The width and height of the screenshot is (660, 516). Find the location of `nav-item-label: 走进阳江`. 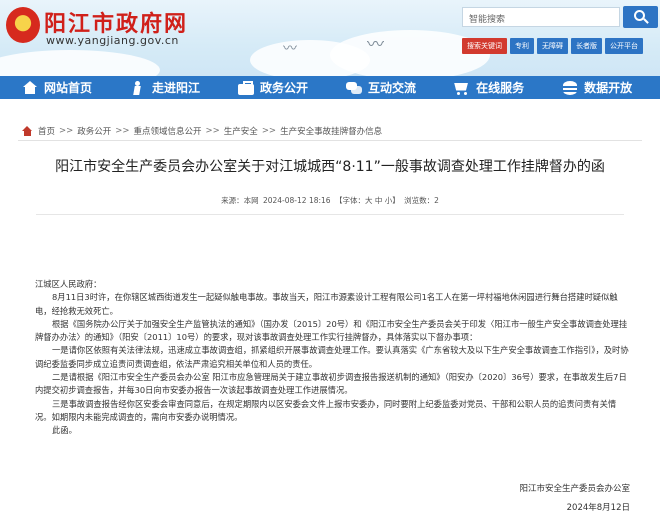

nav-item-label: 走进阳江 is located at coordinates (176, 88).